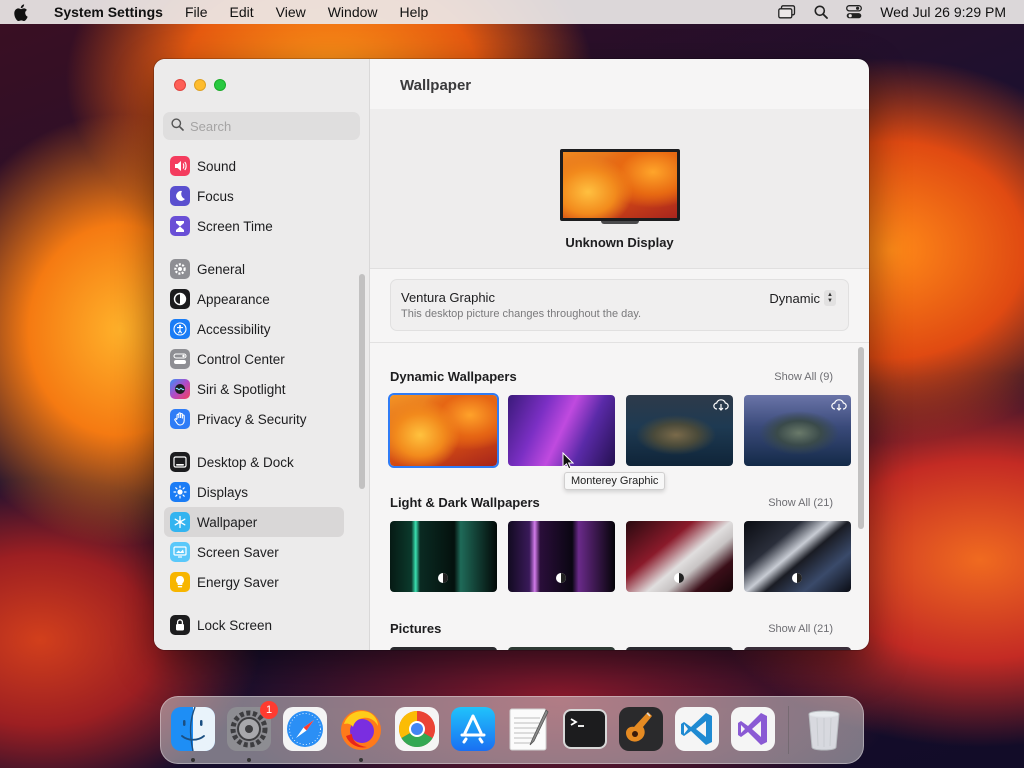 The image size is (1024, 768). What do you see at coordinates (800, 629) in the screenshot?
I see `show-all-pictures-button: Show All (21)` at bounding box center [800, 629].